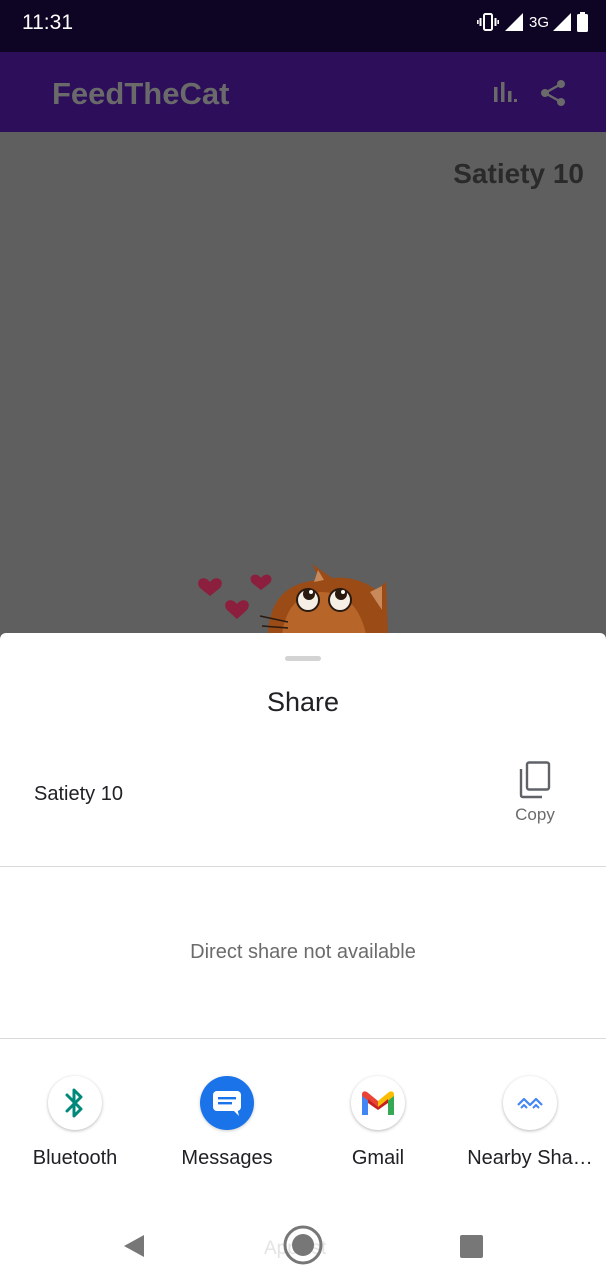 This screenshot has height=1280, width=606. What do you see at coordinates (487, 22) in the screenshot?
I see `vibrate-icon` at bounding box center [487, 22].